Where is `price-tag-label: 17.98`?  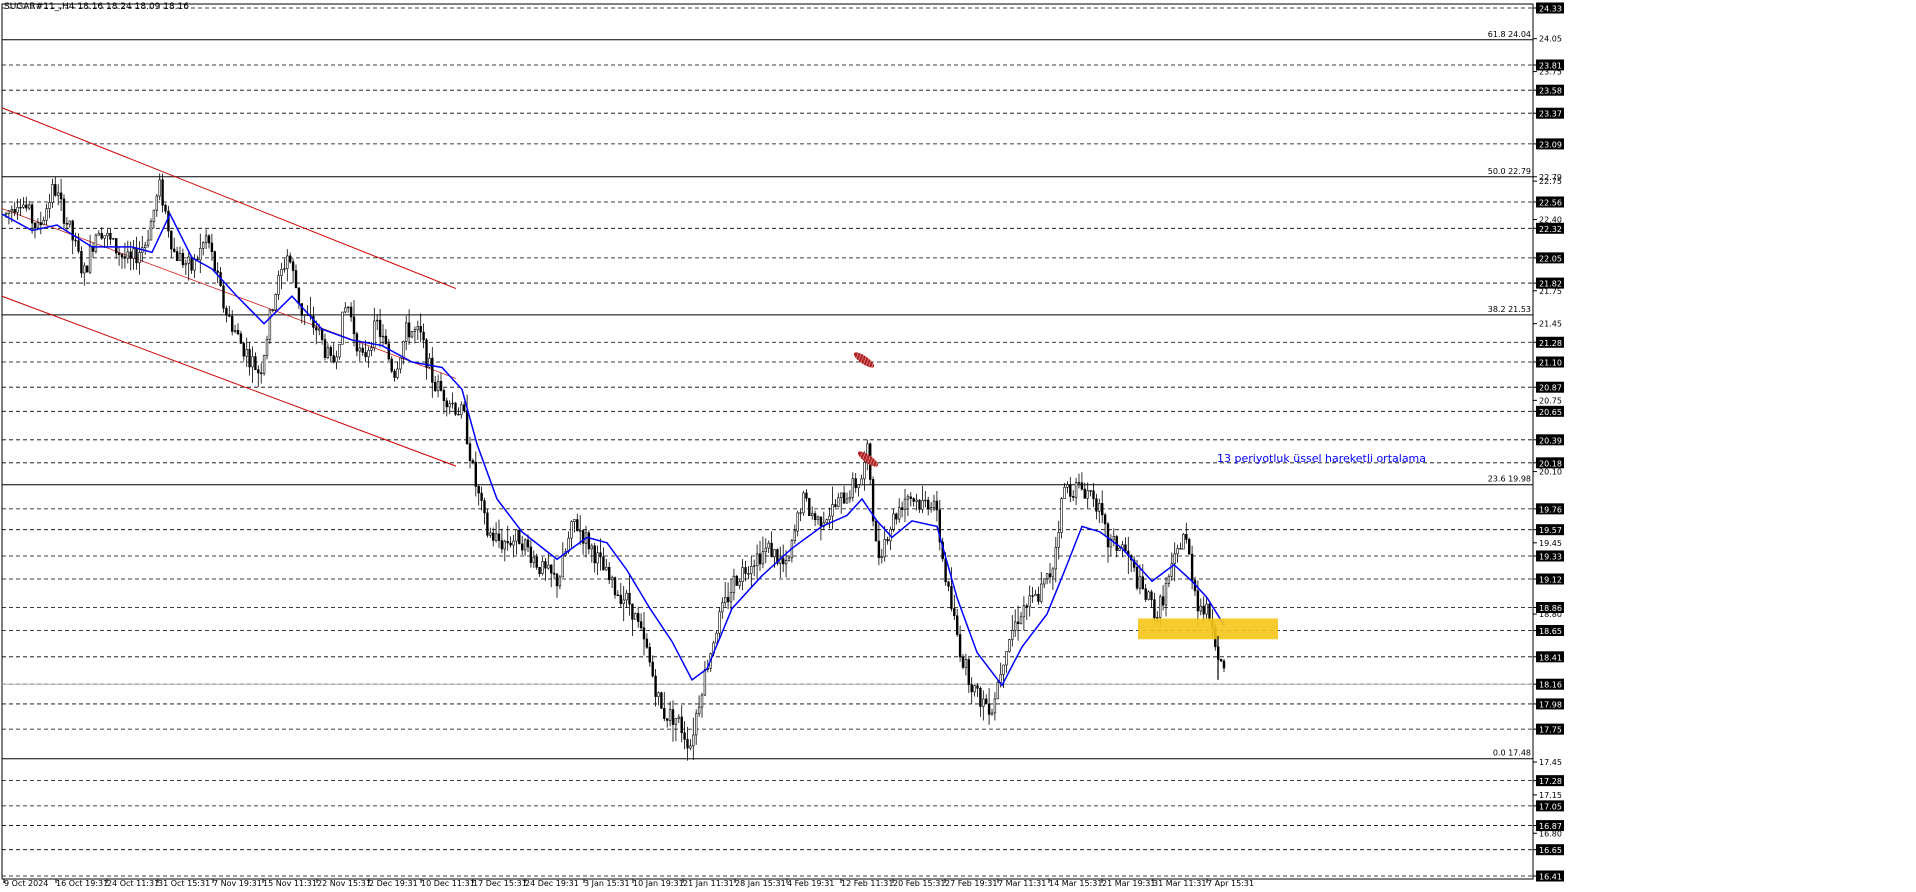
price-tag-label: 17.98 is located at coordinates (1550, 704).